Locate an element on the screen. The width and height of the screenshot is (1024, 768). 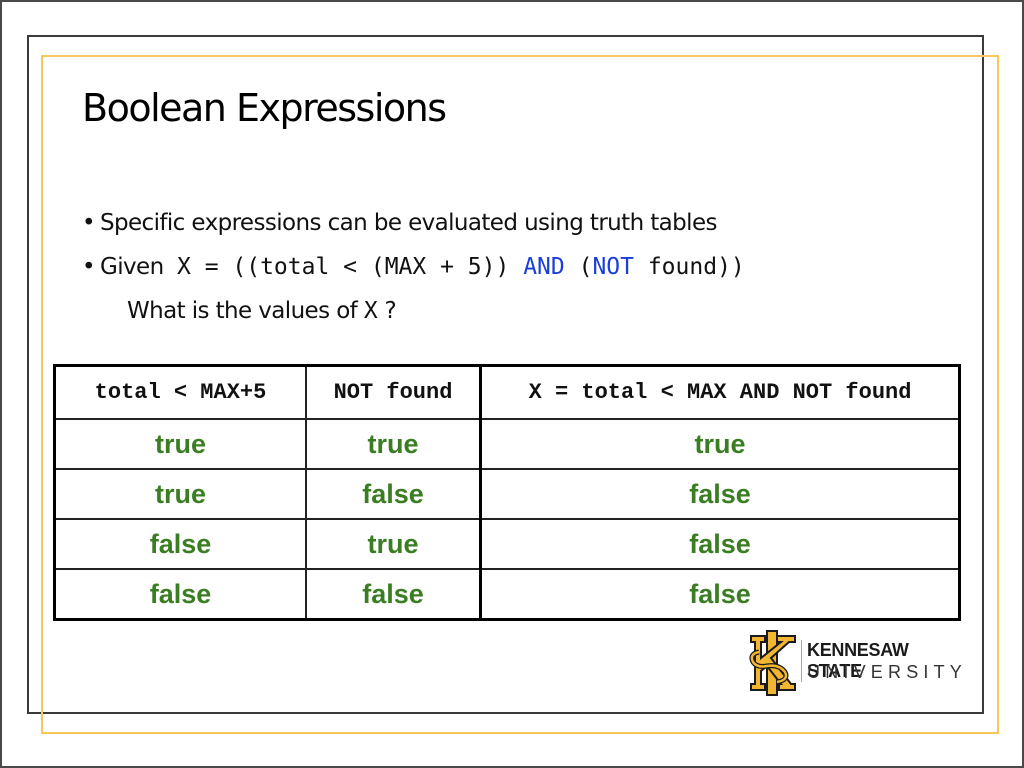
table-row: false false false is located at coordinates (507, 594).